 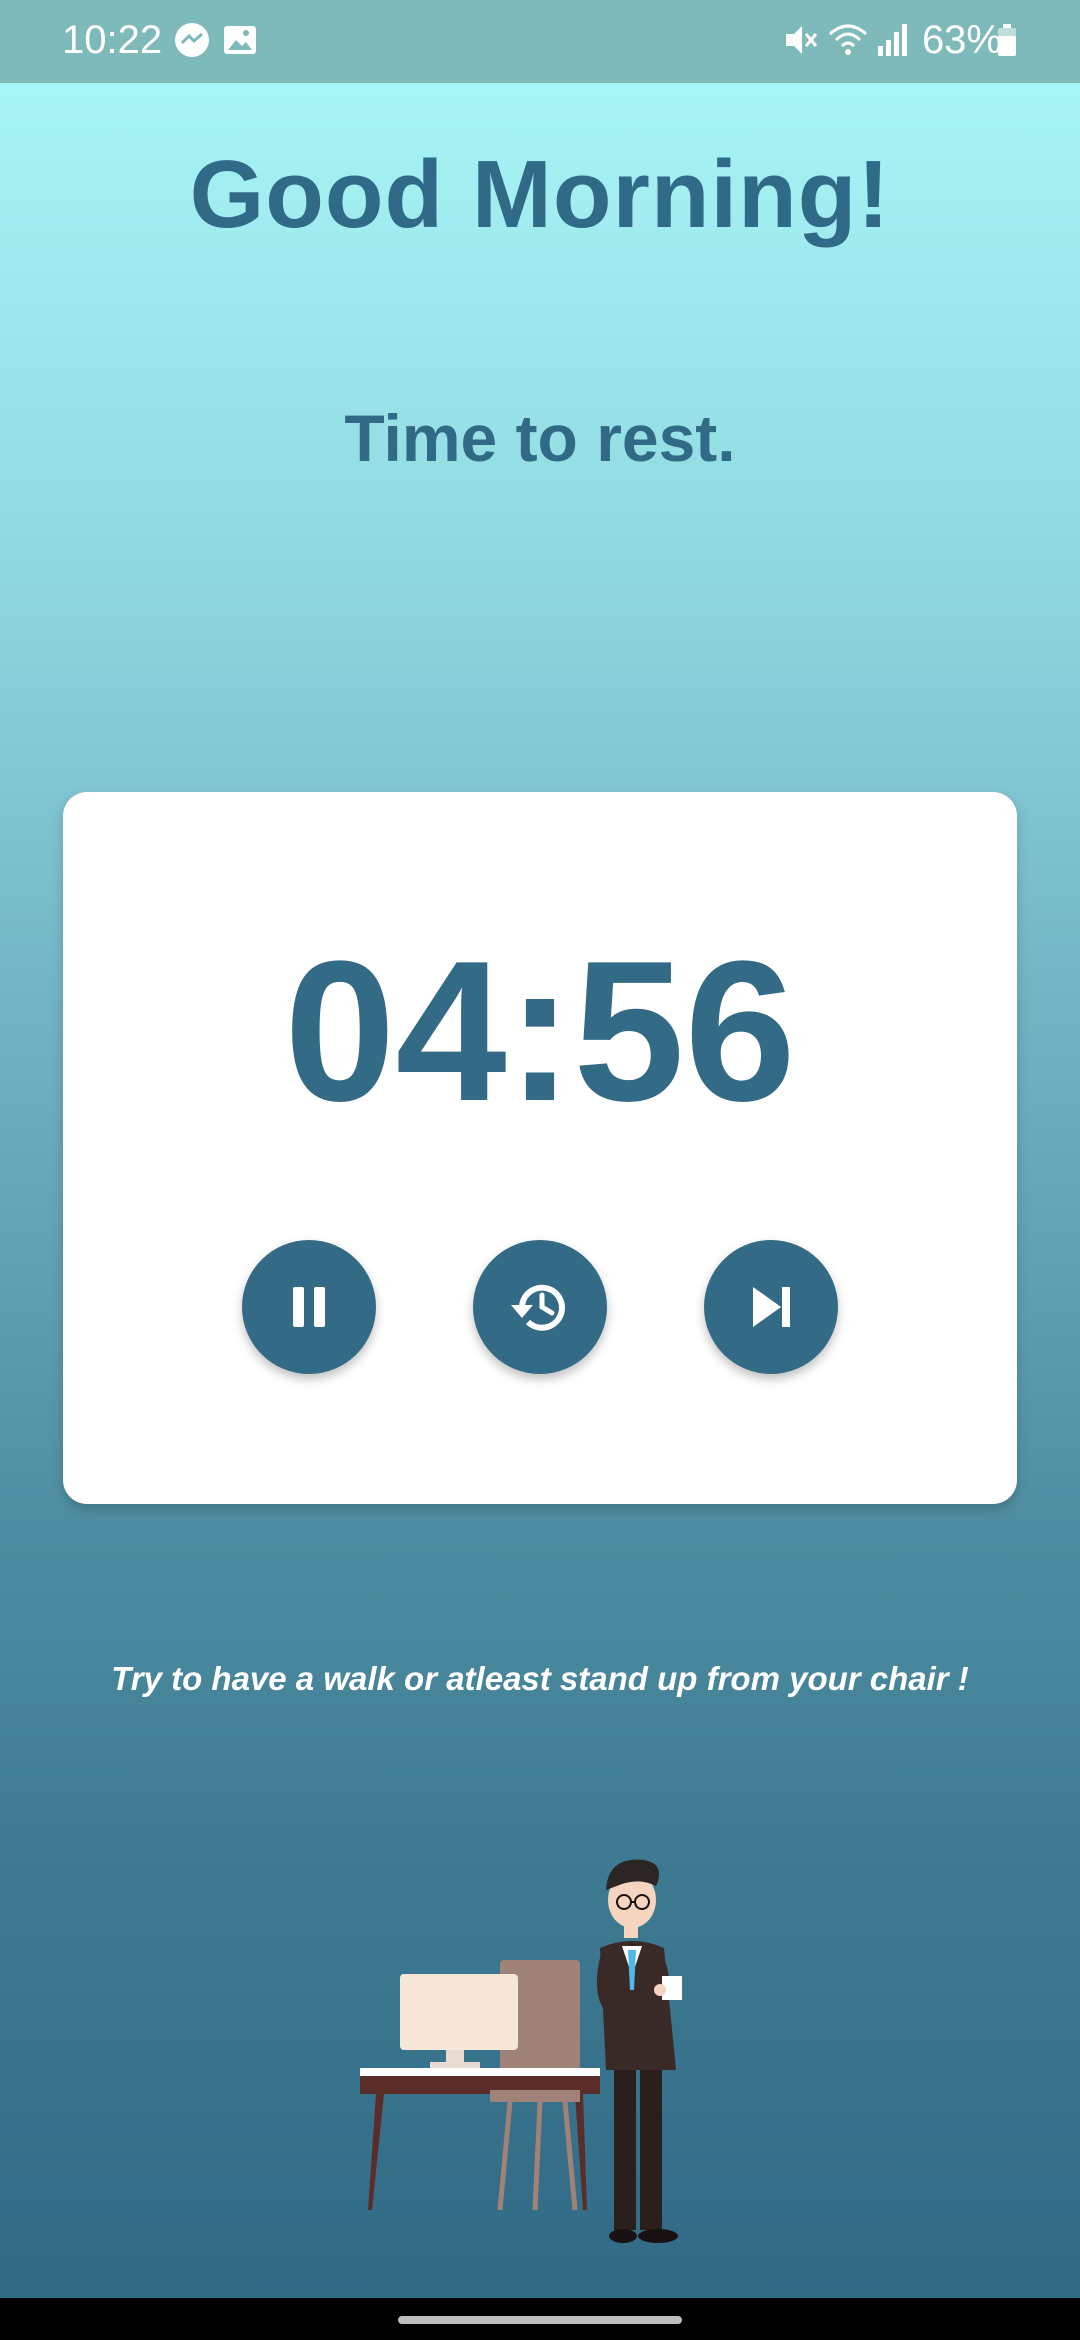 I want to click on pause-button, so click(x=309, y=1307).